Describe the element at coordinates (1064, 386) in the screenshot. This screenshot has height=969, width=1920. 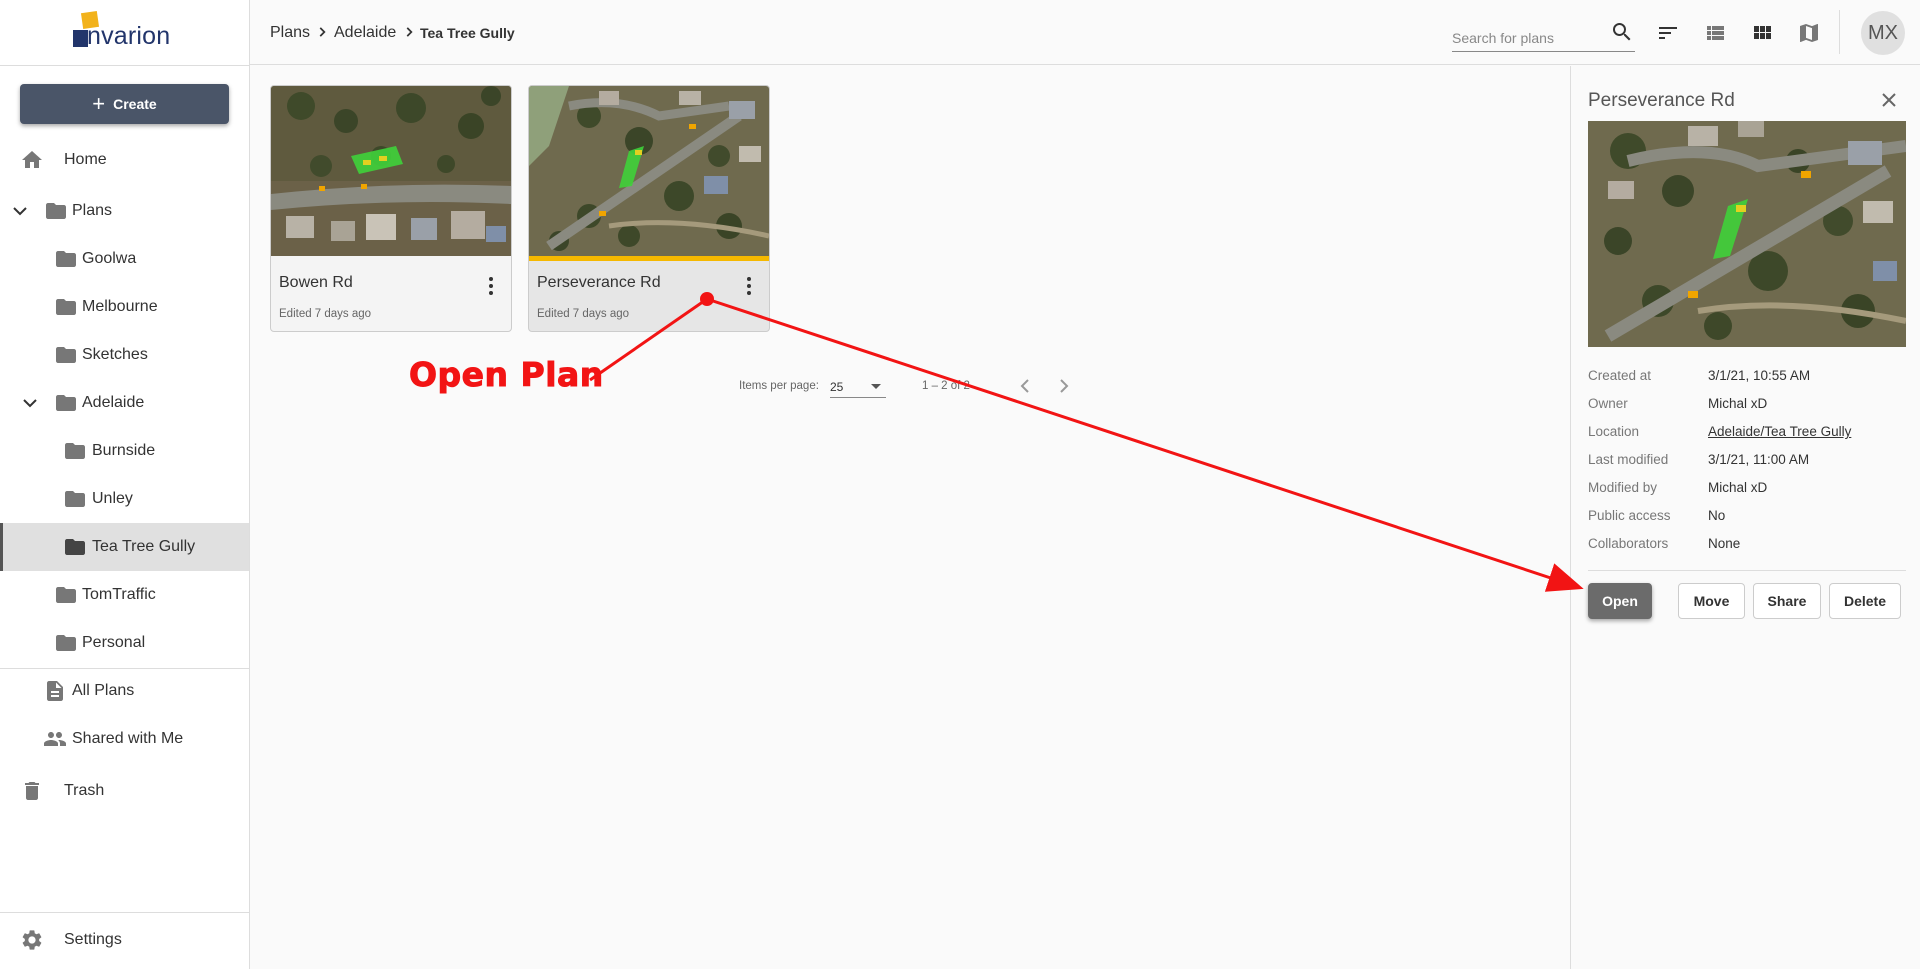
I see `next-page-icon` at that location.